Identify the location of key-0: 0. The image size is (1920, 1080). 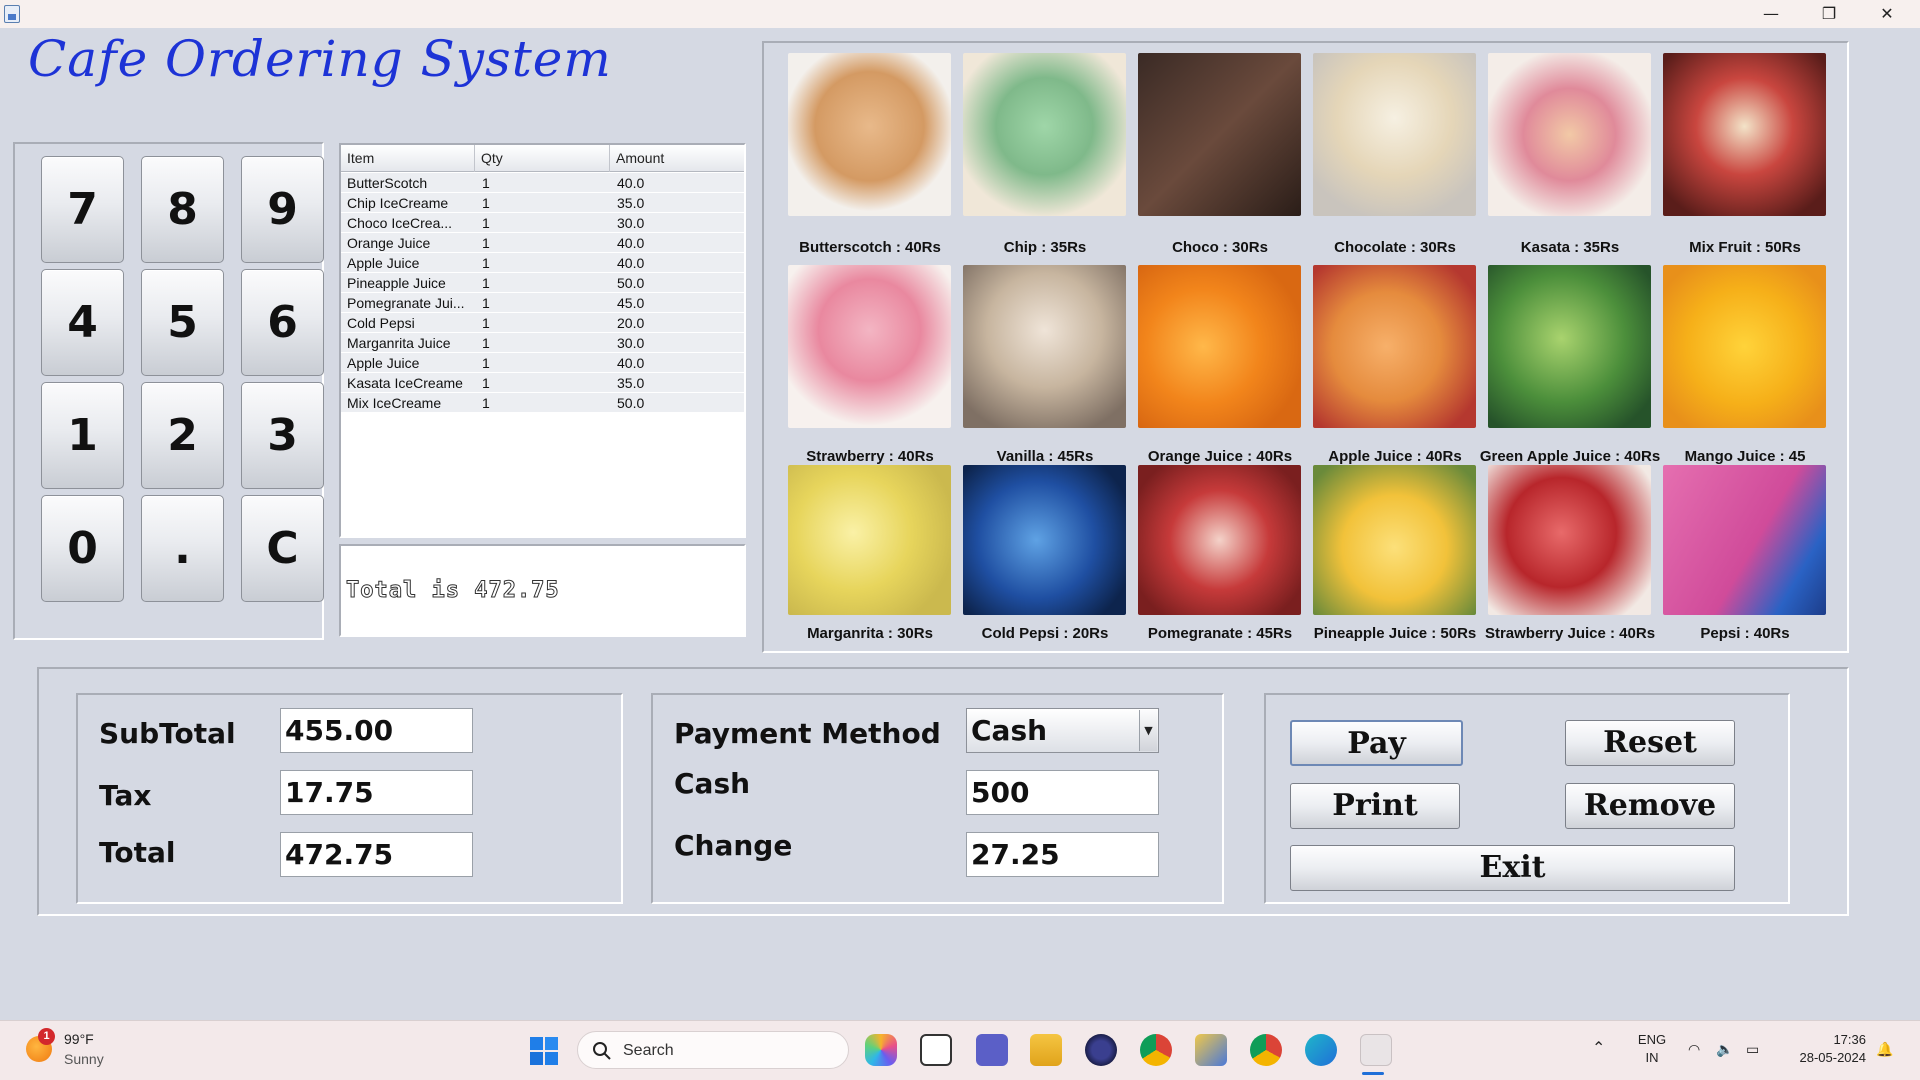
(82, 548).